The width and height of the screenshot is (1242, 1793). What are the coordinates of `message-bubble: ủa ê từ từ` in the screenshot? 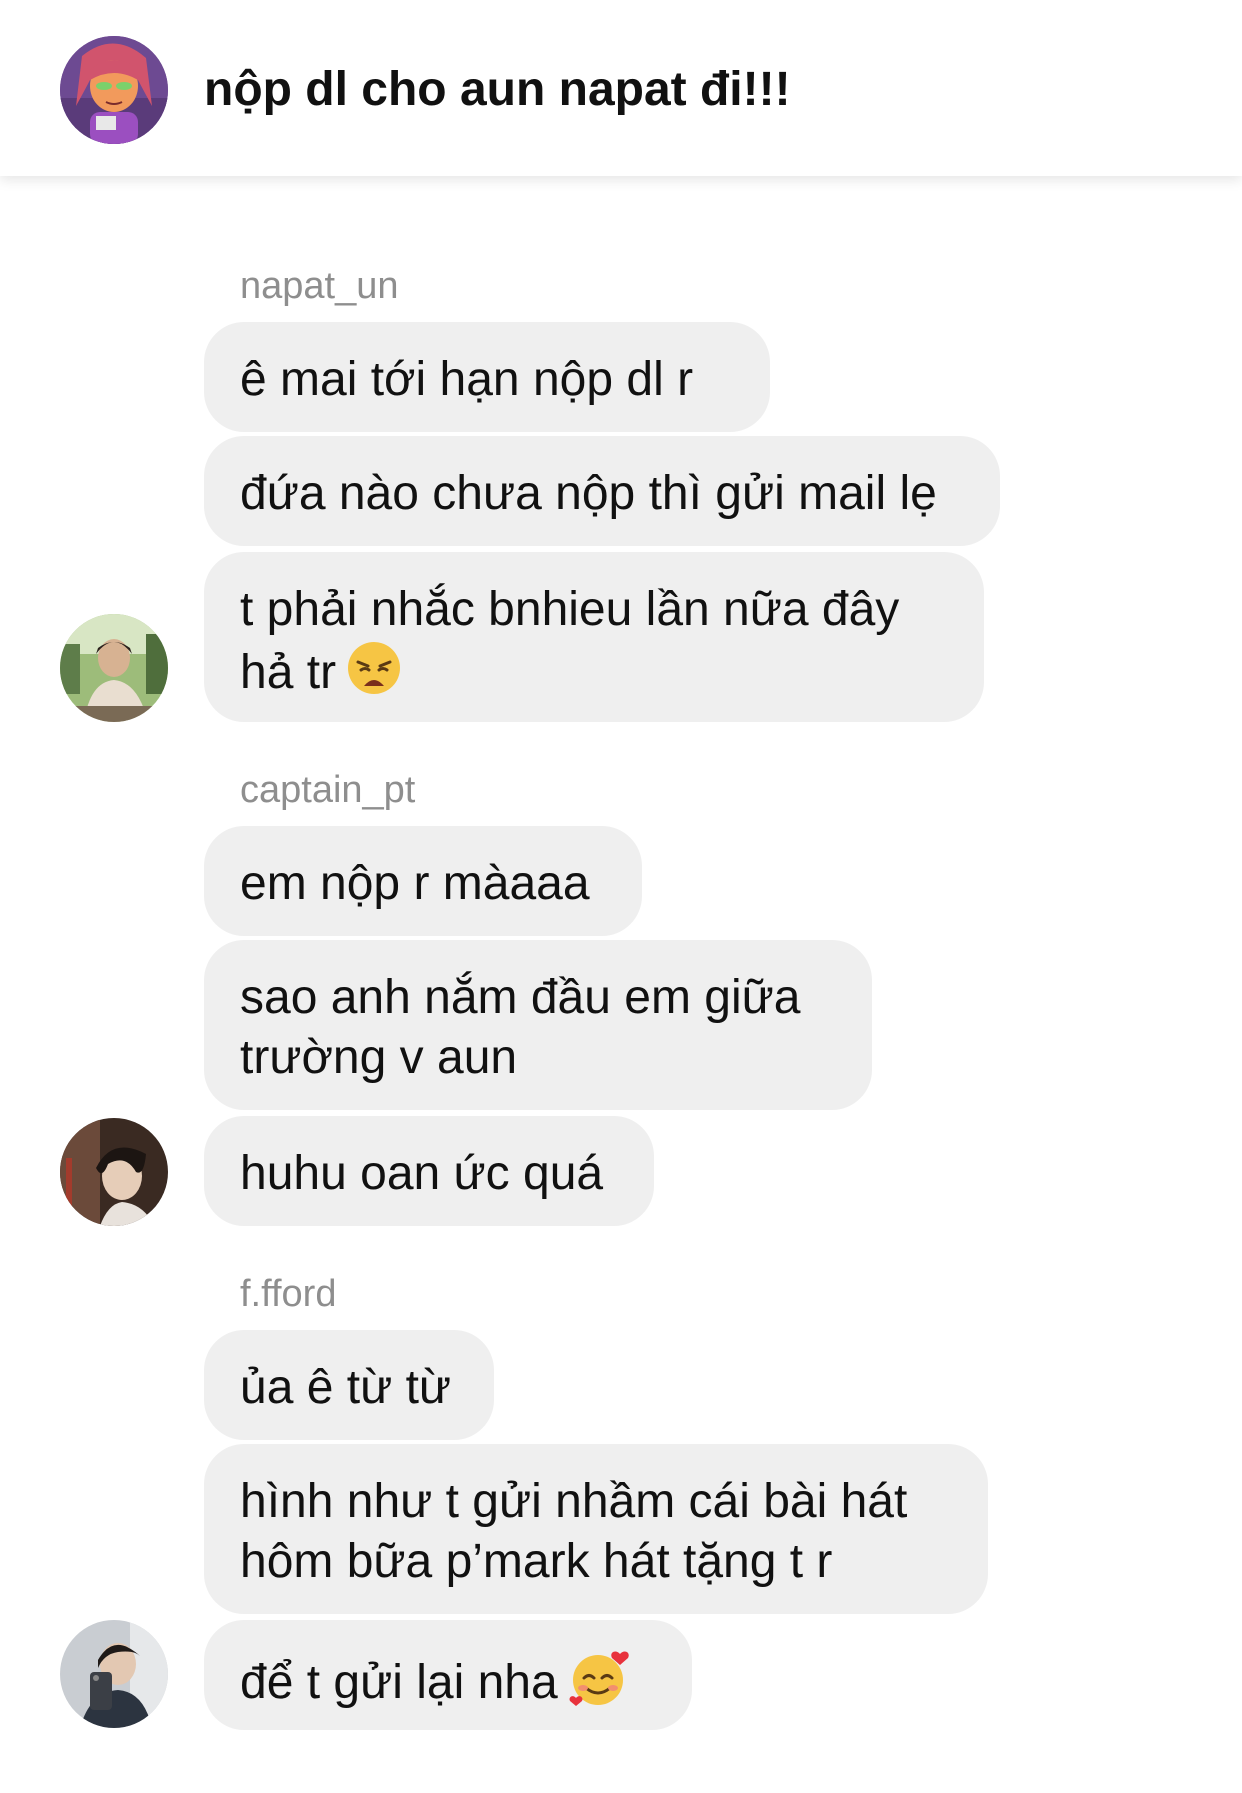 It's located at (349, 1385).